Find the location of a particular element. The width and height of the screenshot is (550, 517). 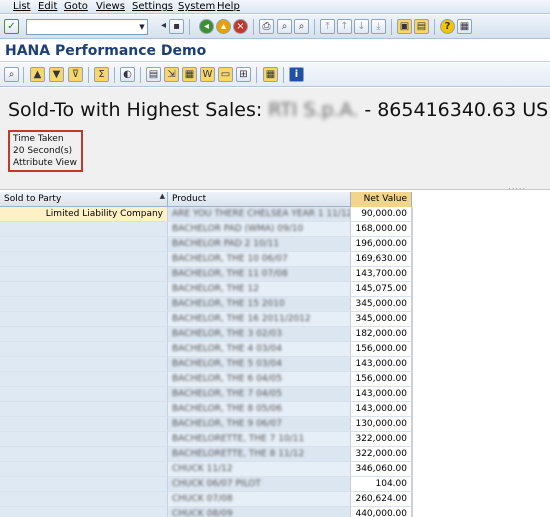

table-row: BACHELOR, THE 11 07/08 143,700.00 is located at coordinates (206, 274).